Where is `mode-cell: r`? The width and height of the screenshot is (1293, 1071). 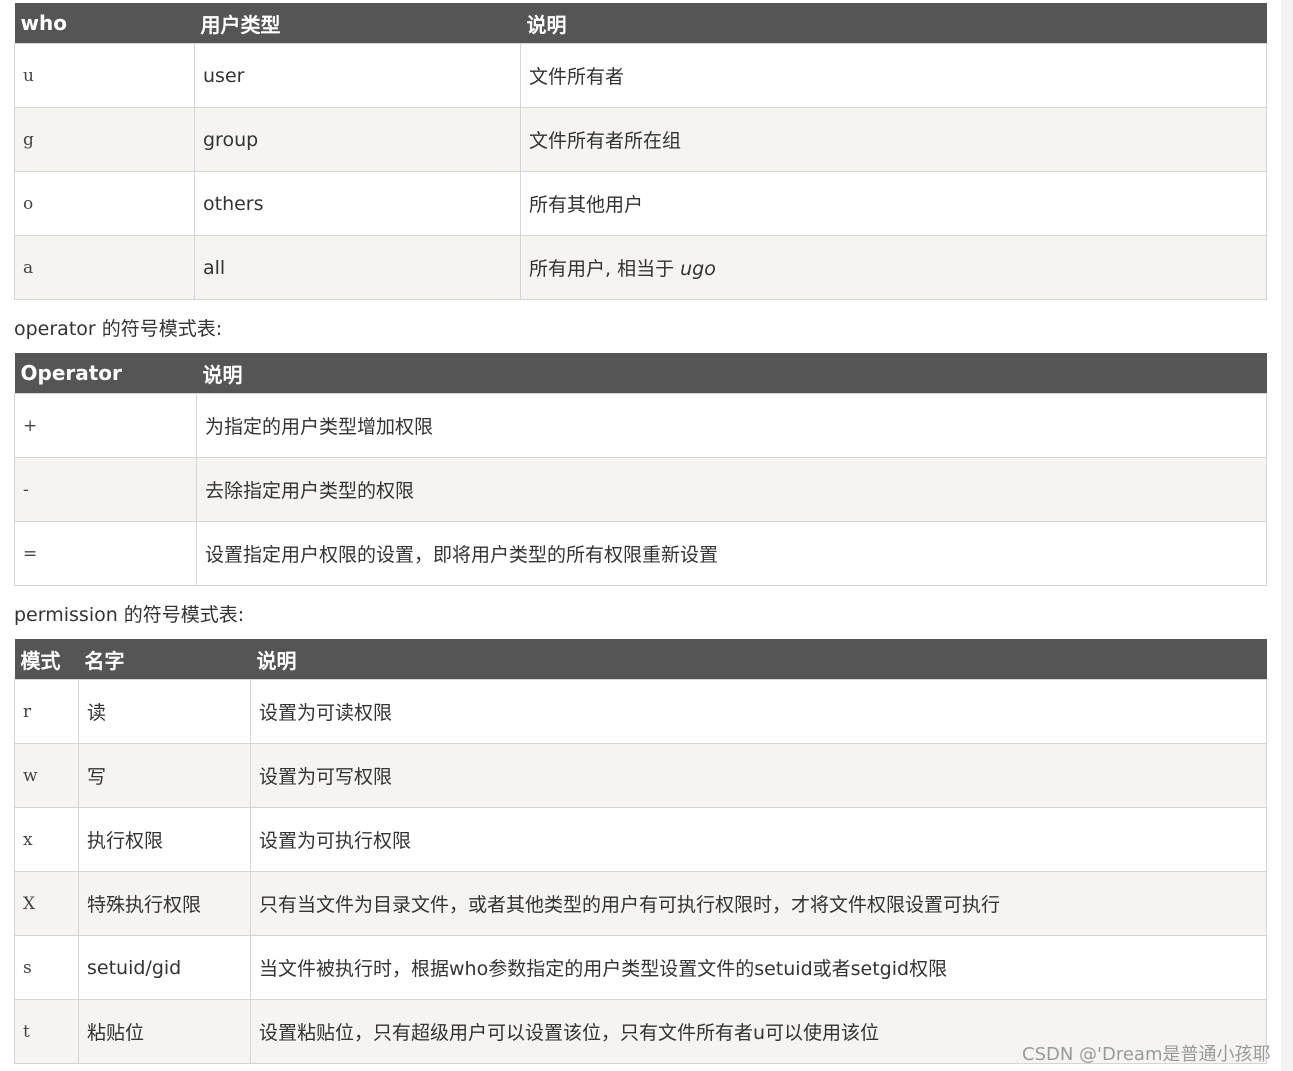 mode-cell: r is located at coordinates (46, 711).